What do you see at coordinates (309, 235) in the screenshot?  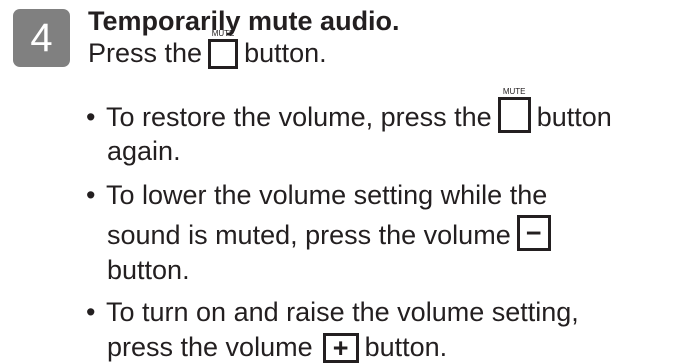 I see `bullet-2-text-before: sound is muted, press the volume` at bounding box center [309, 235].